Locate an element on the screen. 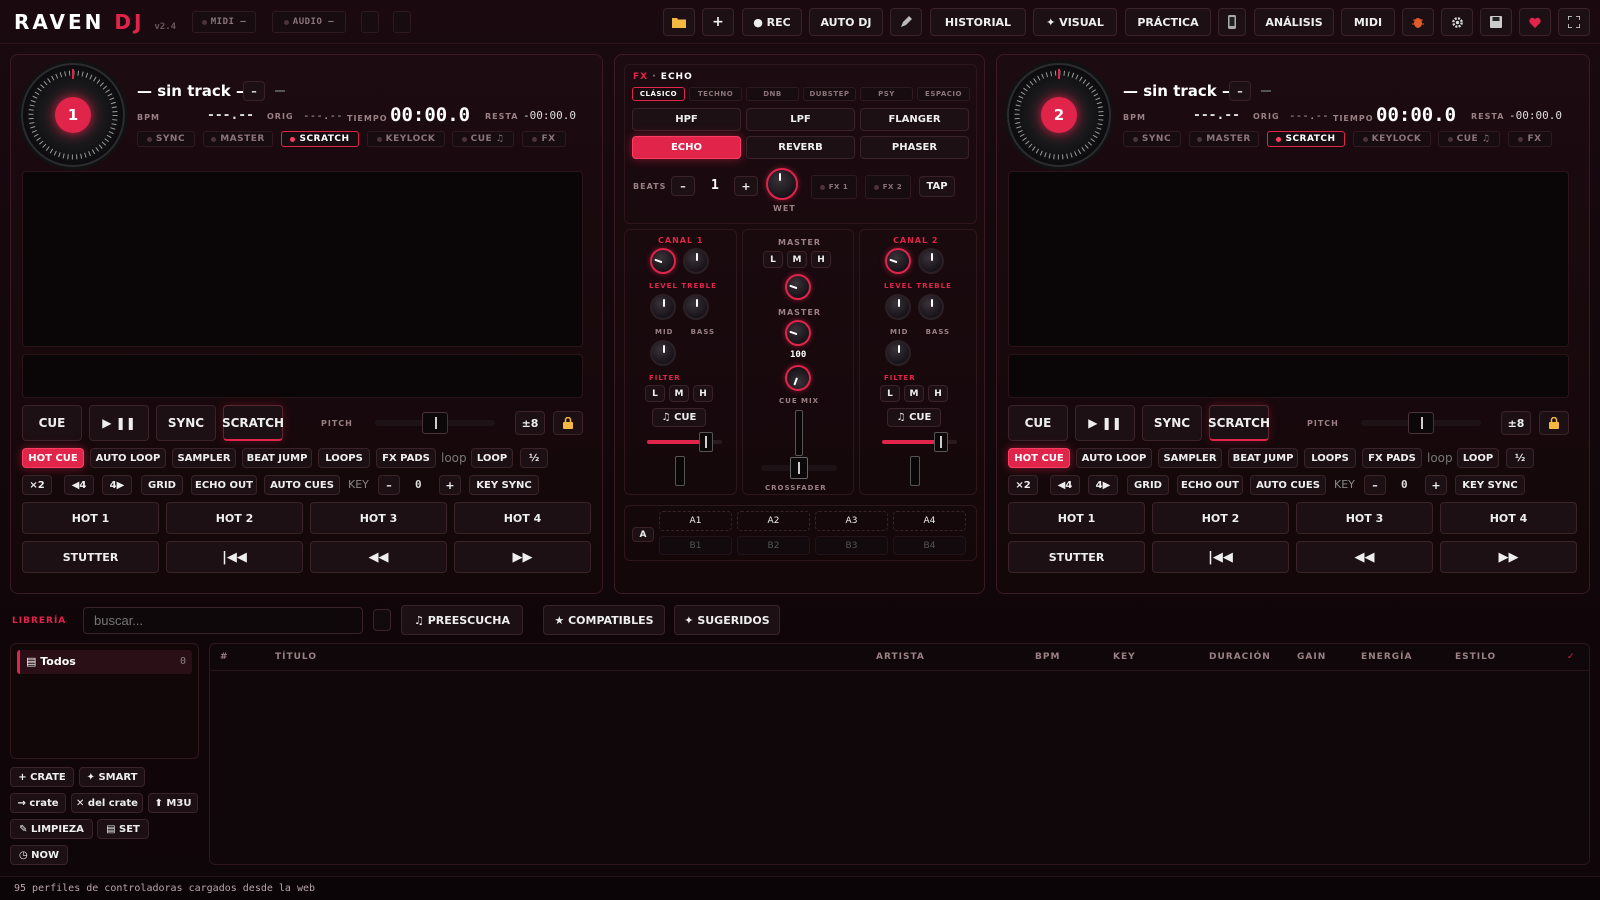  sampler-pad-b4: B4 is located at coordinates (929, 545).